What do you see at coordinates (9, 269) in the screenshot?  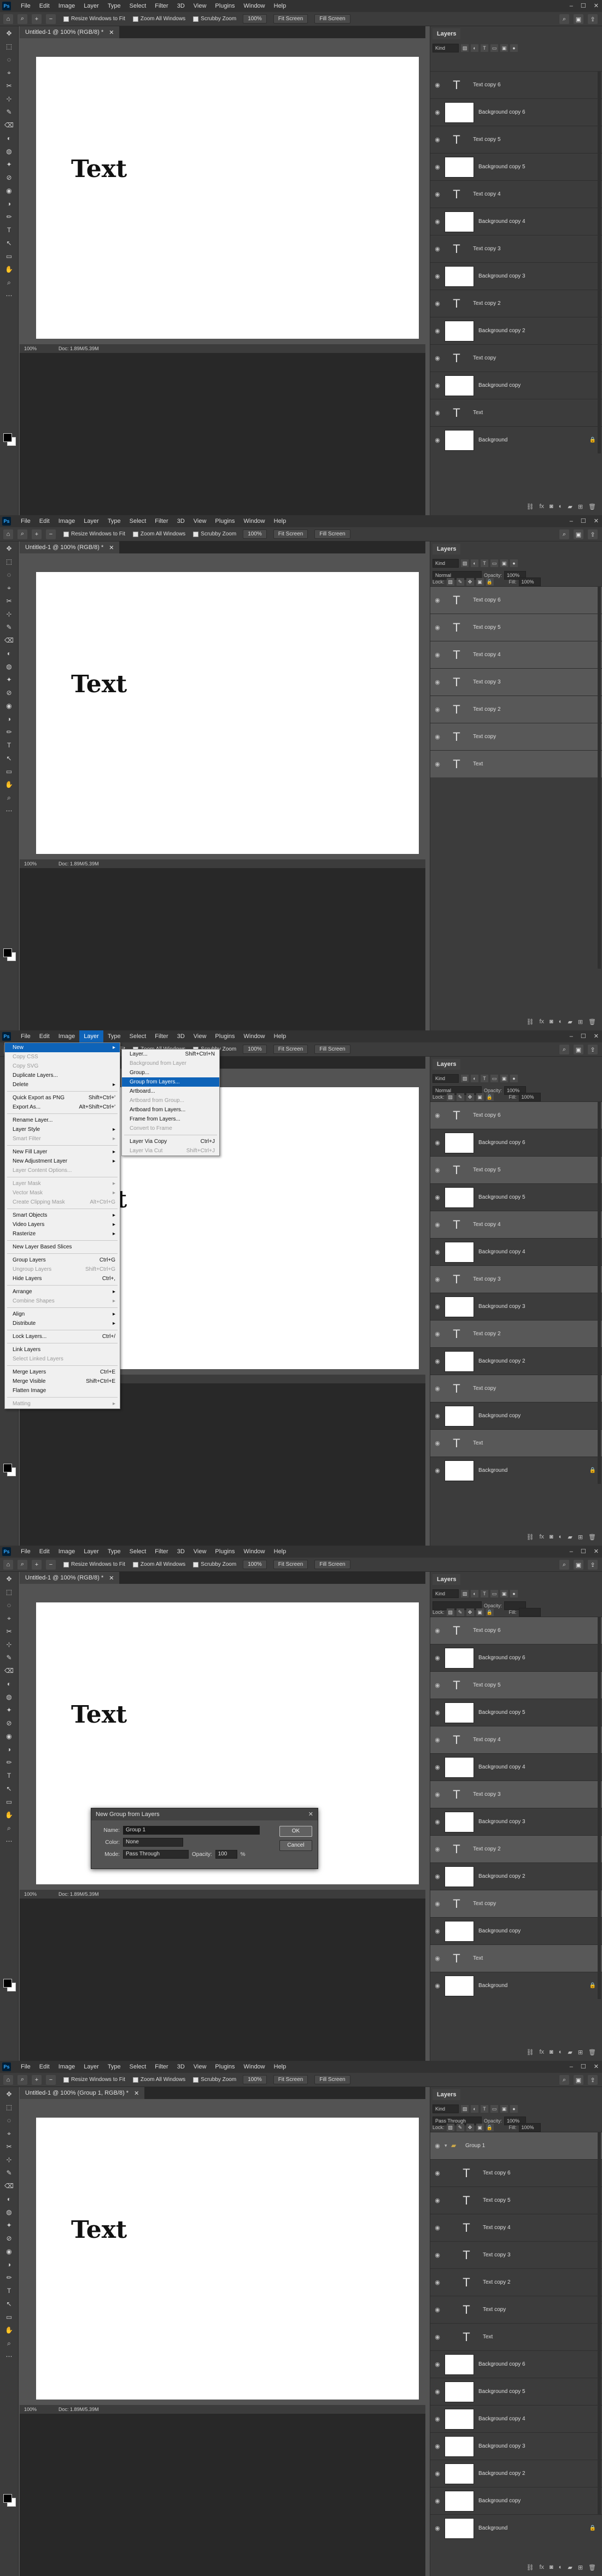 I see `tool-icon-19: ✋` at bounding box center [9, 269].